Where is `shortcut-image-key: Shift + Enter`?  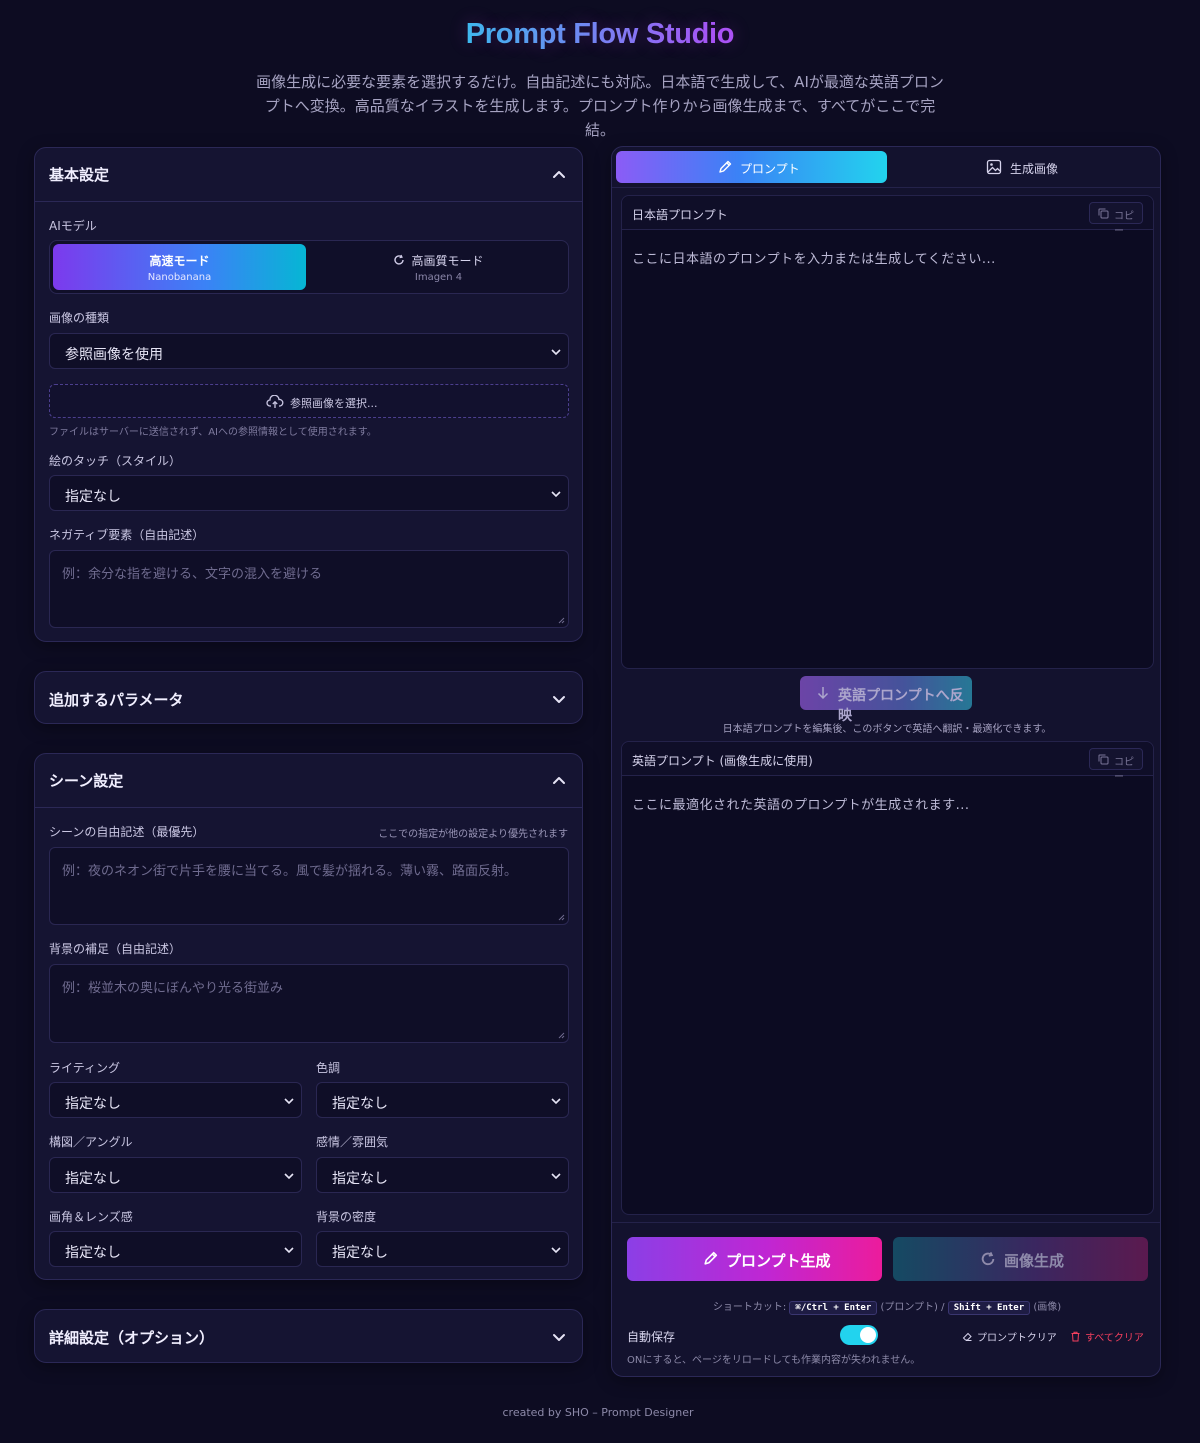
shortcut-image-key: Shift + Enter is located at coordinates (989, 1308).